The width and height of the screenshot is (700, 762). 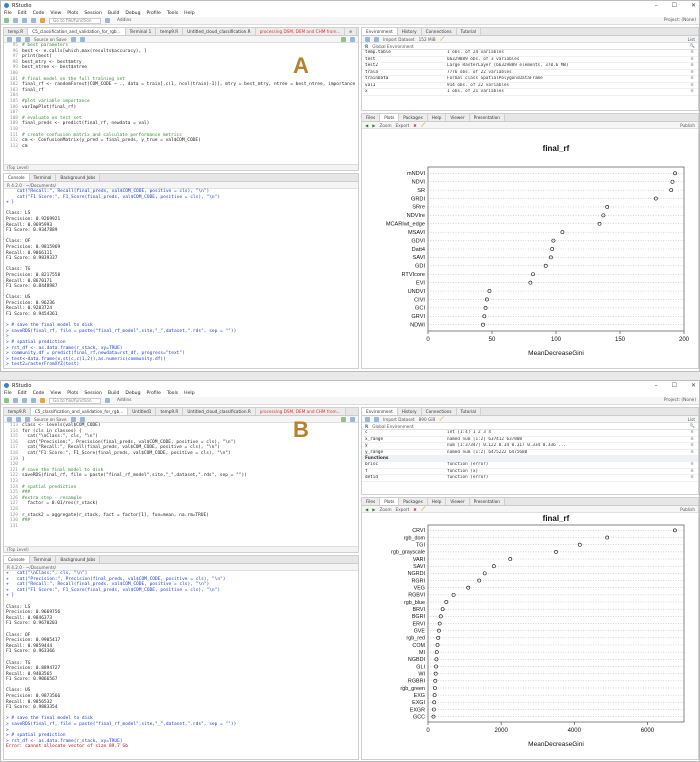 What do you see at coordinates (351, 31) in the screenshot?
I see `editor-tab-6: e` at bounding box center [351, 31].